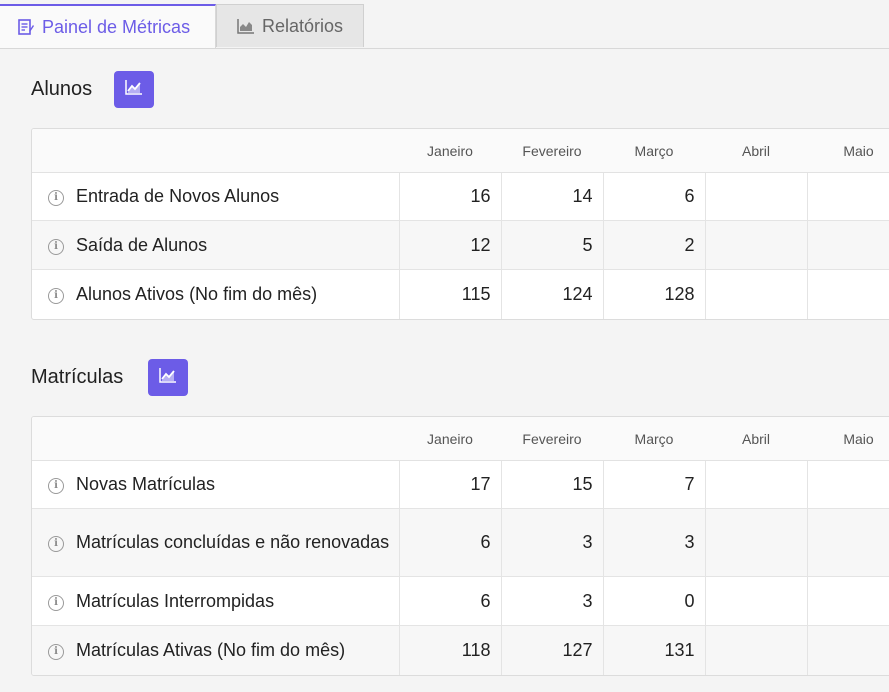 The height and width of the screenshot is (692, 889). Describe the element at coordinates (551, 650) in the screenshot. I see `cell-value: 127` at that location.